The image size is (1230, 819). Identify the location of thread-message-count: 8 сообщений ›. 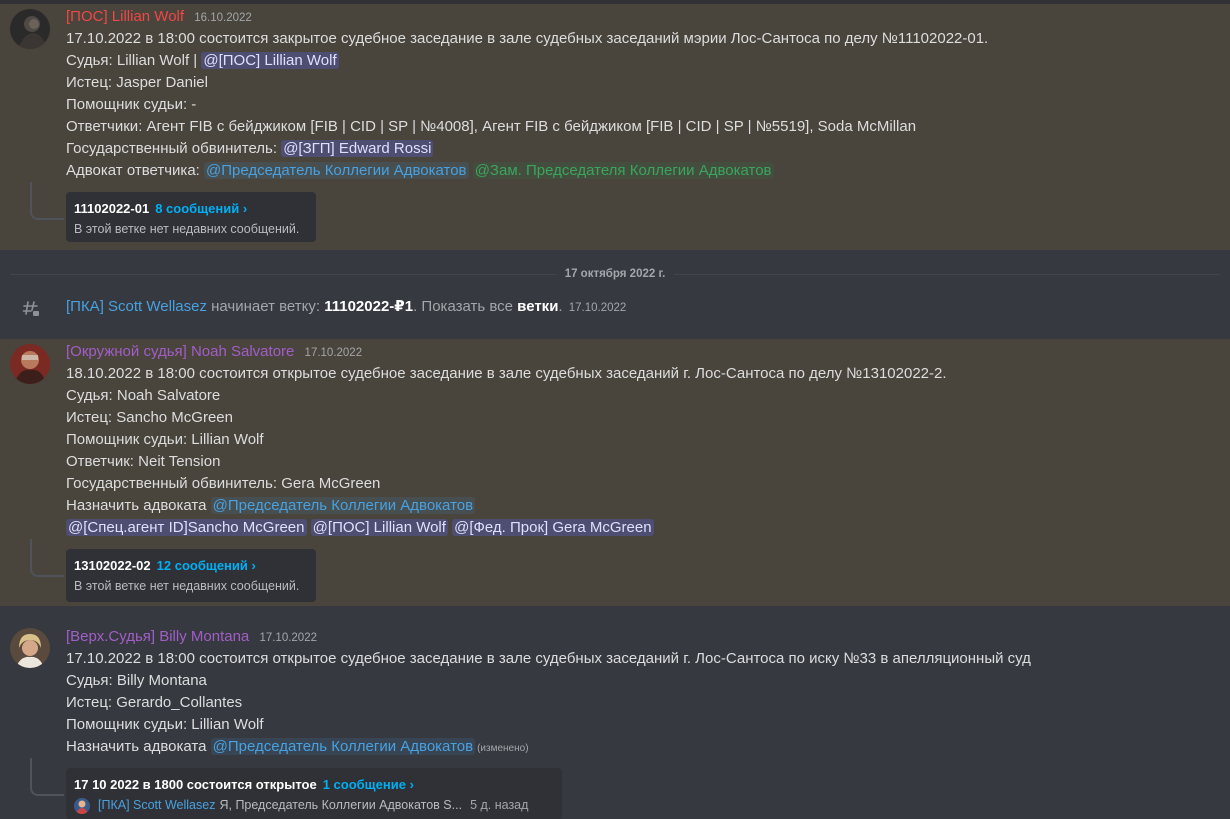
(201, 208).